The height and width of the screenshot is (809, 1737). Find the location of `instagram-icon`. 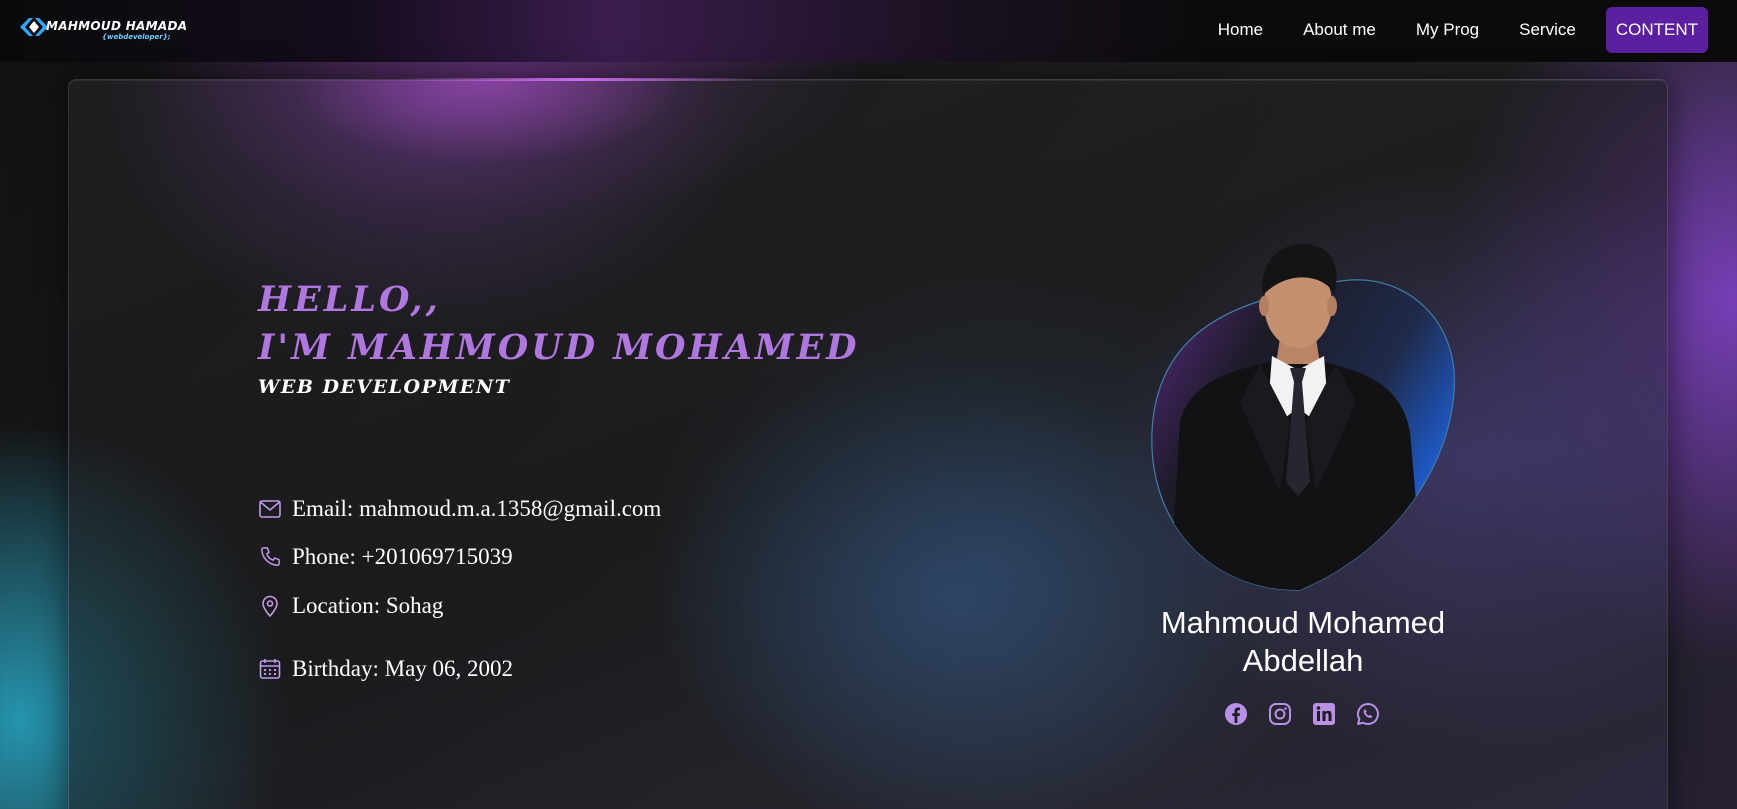

instagram-icon is located at coordinates (1280, 714).